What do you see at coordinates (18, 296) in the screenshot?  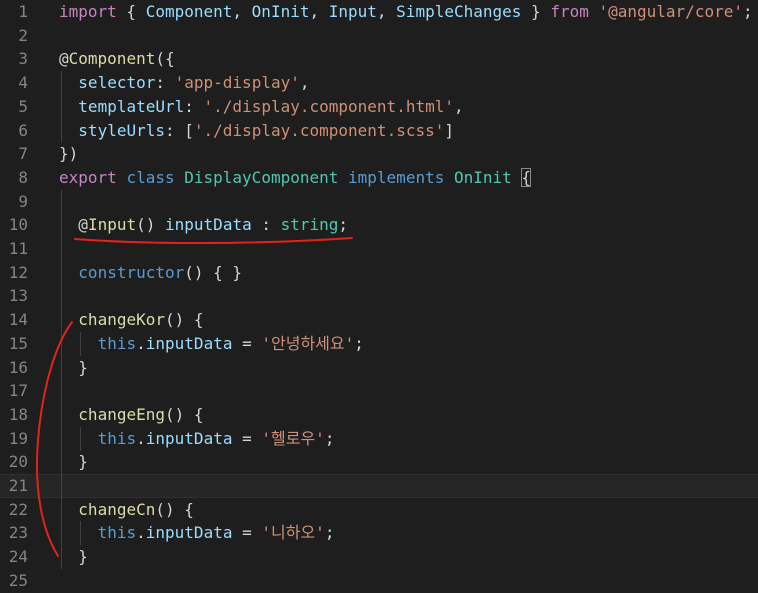 I see `line-number: 13` at bounding box center [18, 296].